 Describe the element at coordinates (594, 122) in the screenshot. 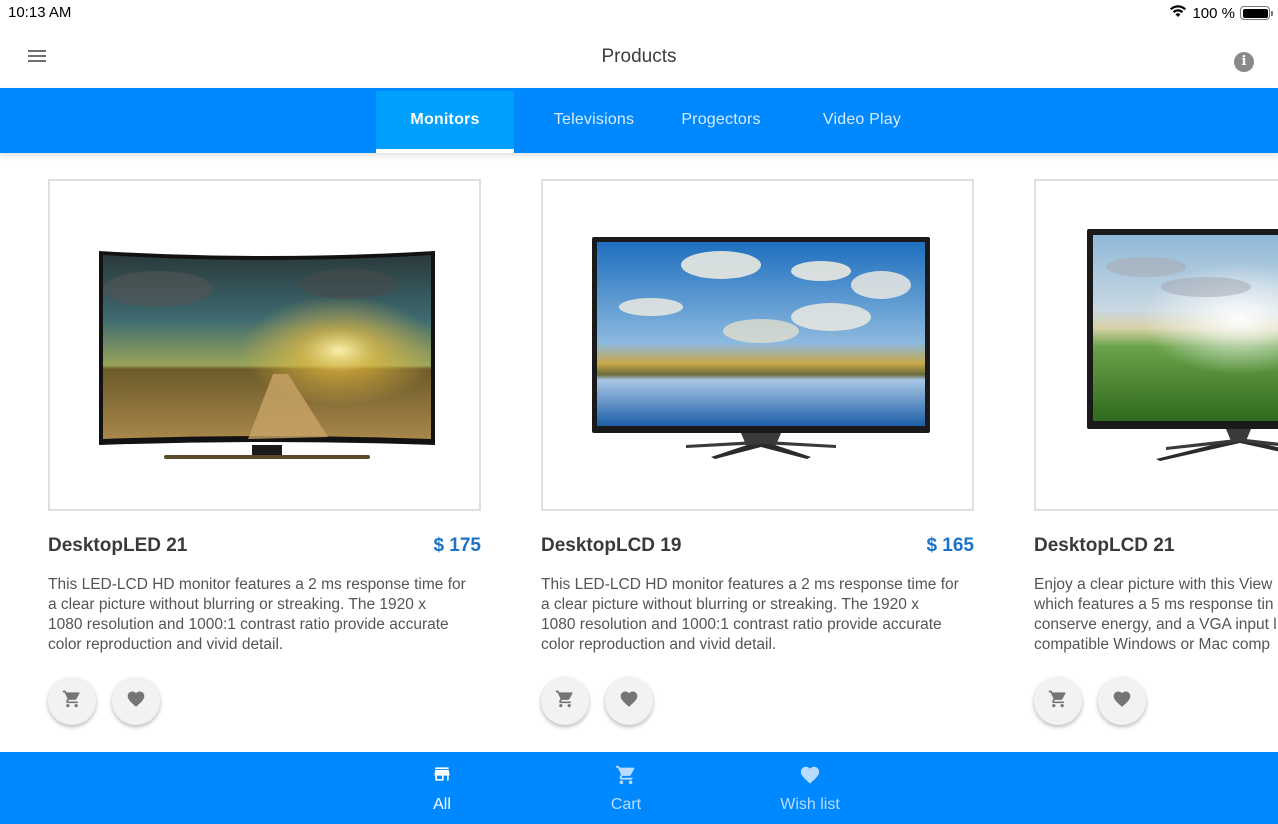

I see `tab-televisions: Televisions` at that location.